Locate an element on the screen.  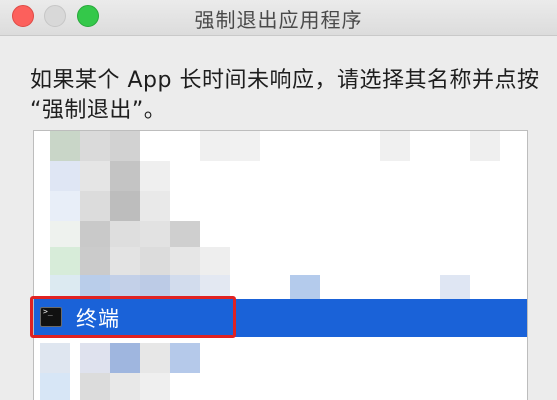
instructions-line-1: 如果某个 App 长时间未响应，请选择其名称并点按 is located at coordinates (285, 80).